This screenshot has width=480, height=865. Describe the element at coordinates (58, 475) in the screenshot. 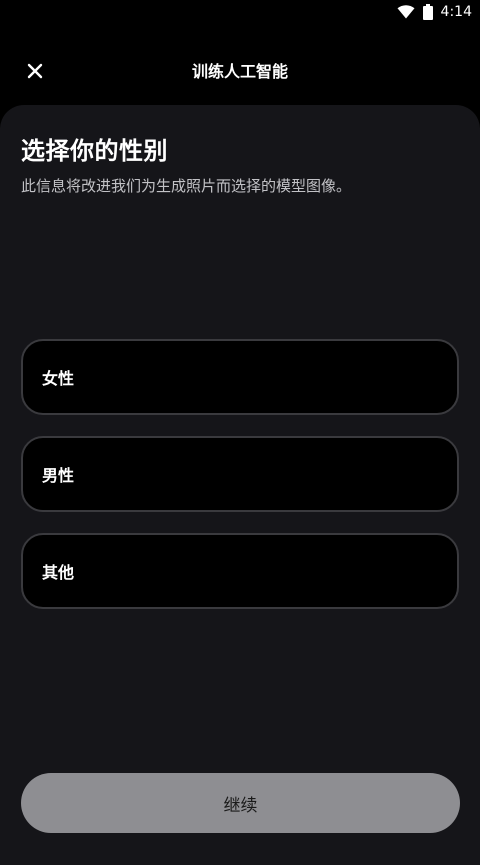

I see `option-label: 男性` at that location.